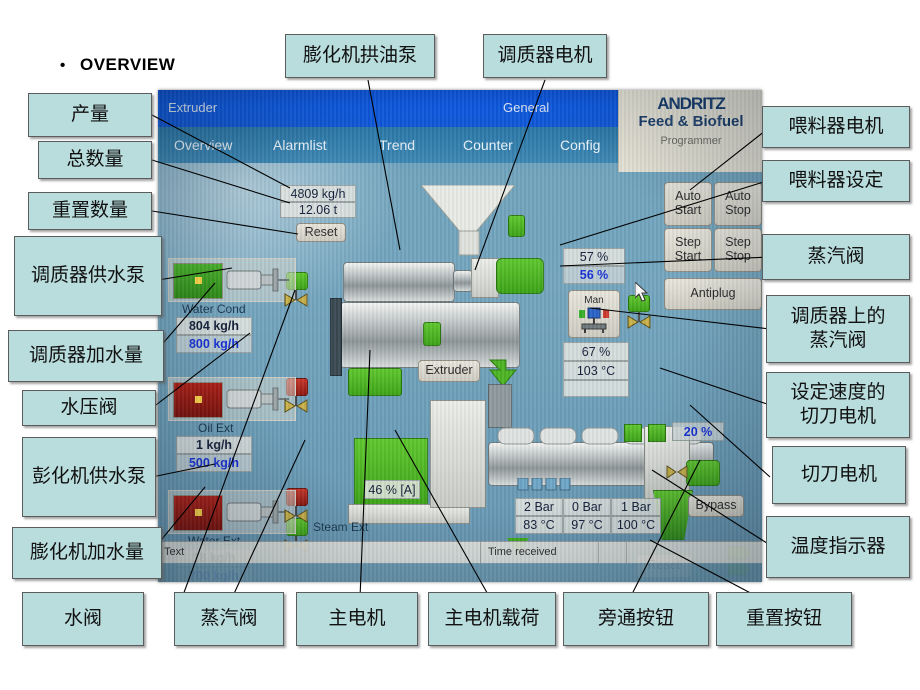 The width and height of the screenshot is (920, 690). Describe the element at coordinates (432, 334) in the screenshot. I see `conditioner-level-lamp` at that location.